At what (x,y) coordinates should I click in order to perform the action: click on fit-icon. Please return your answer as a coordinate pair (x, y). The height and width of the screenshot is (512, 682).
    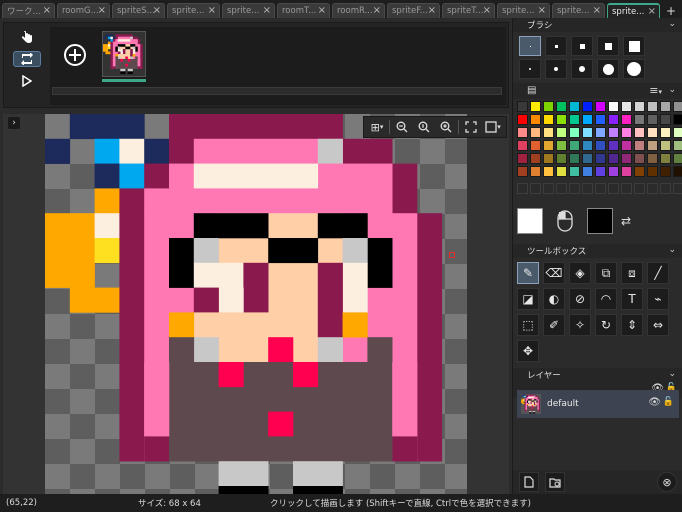
    Looking at the image, I should click on (471, 127).